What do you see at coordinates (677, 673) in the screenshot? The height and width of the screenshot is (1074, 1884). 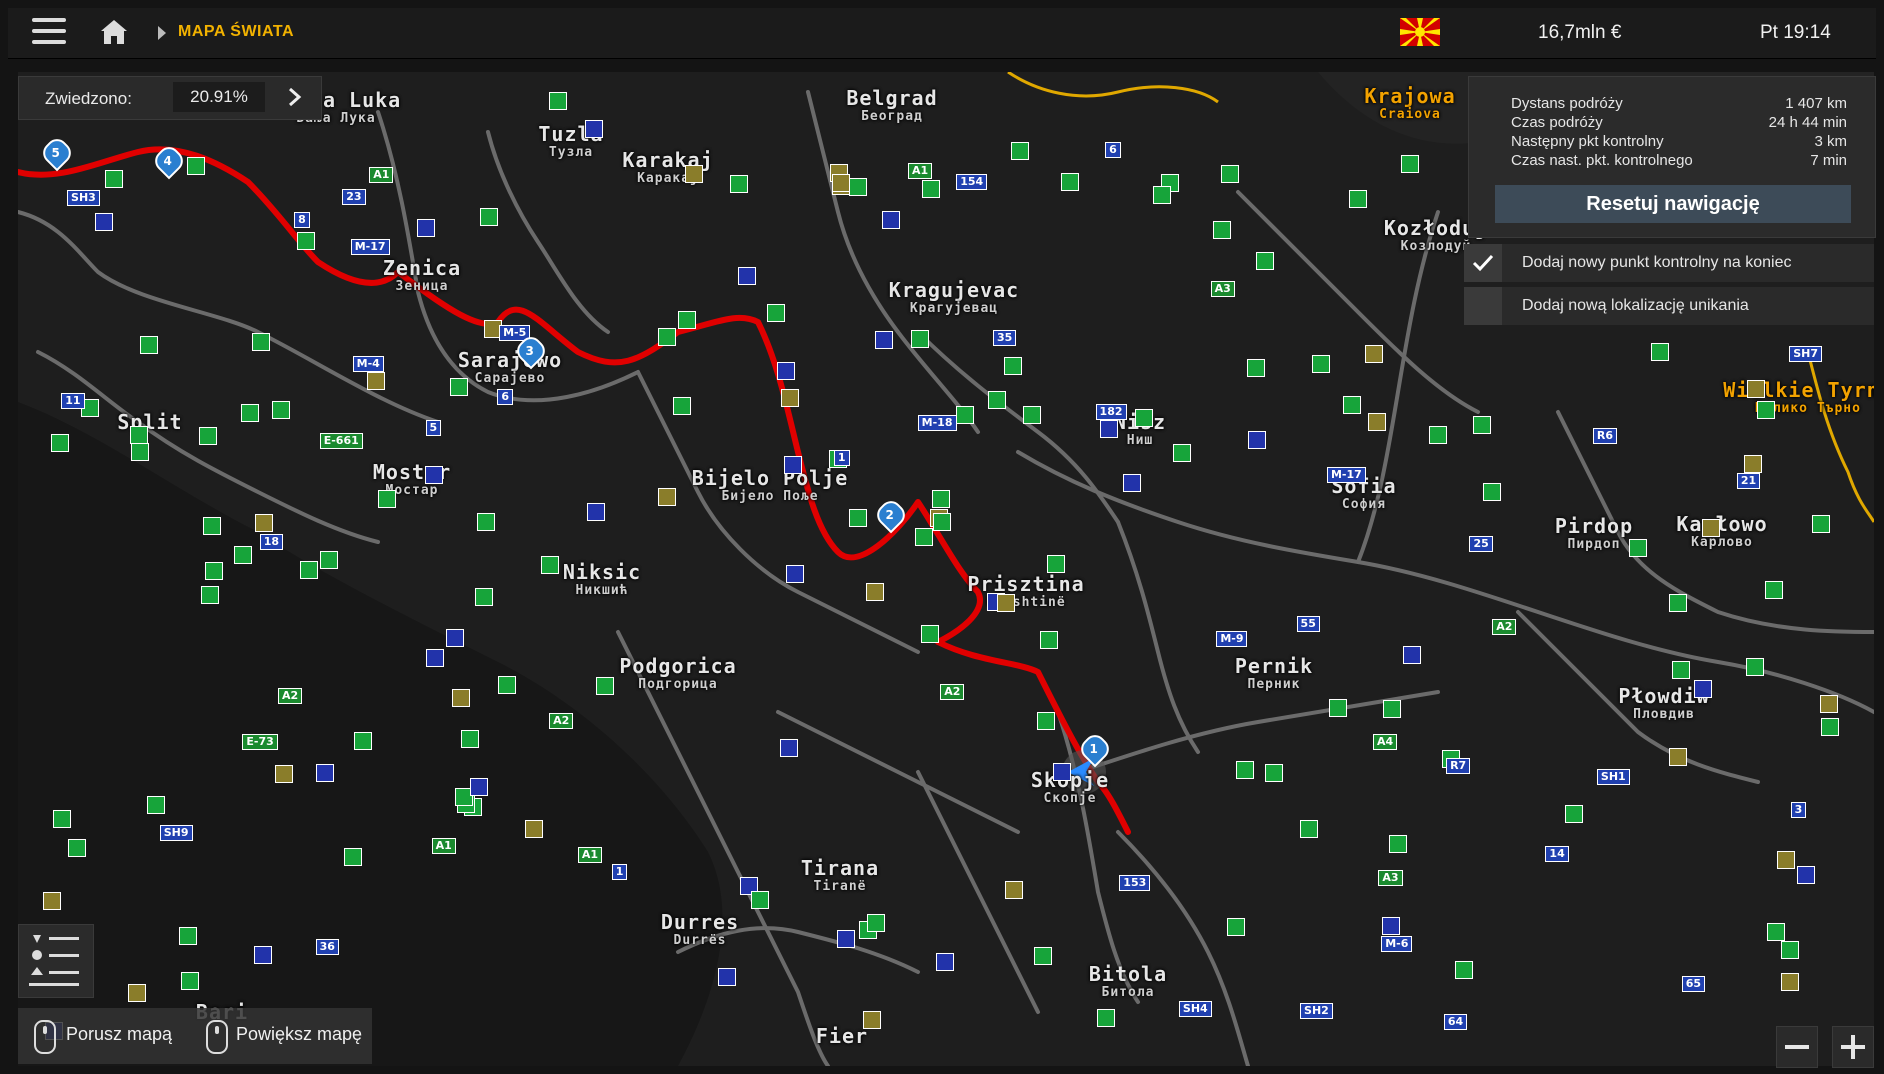 I see `city-label: Podgorica Подгорица` at bounding box center [677, 673].